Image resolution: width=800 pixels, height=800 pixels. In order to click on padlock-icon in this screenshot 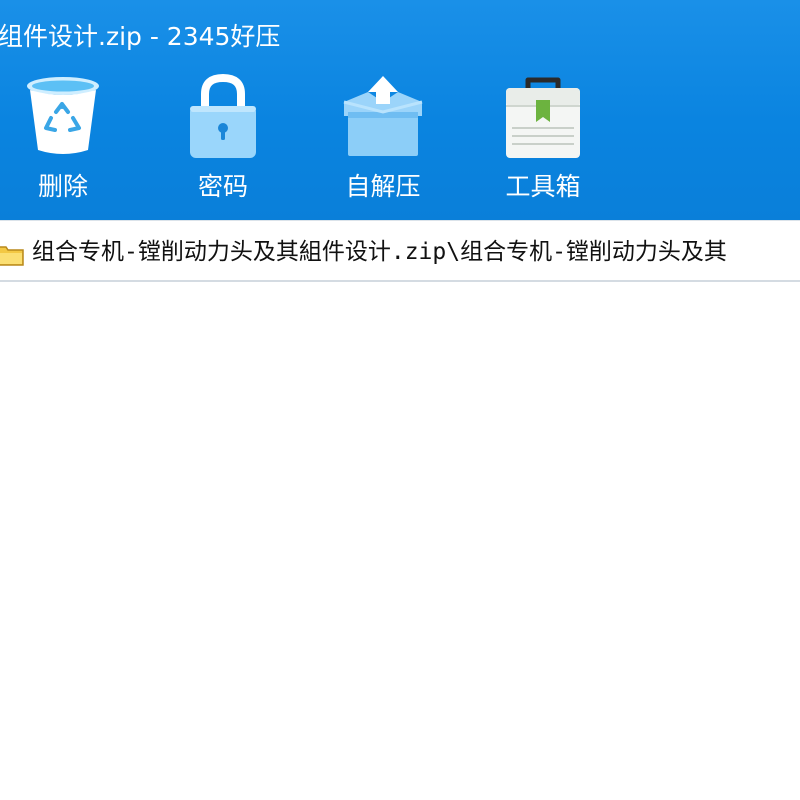, I will do `click(223, 115)`.